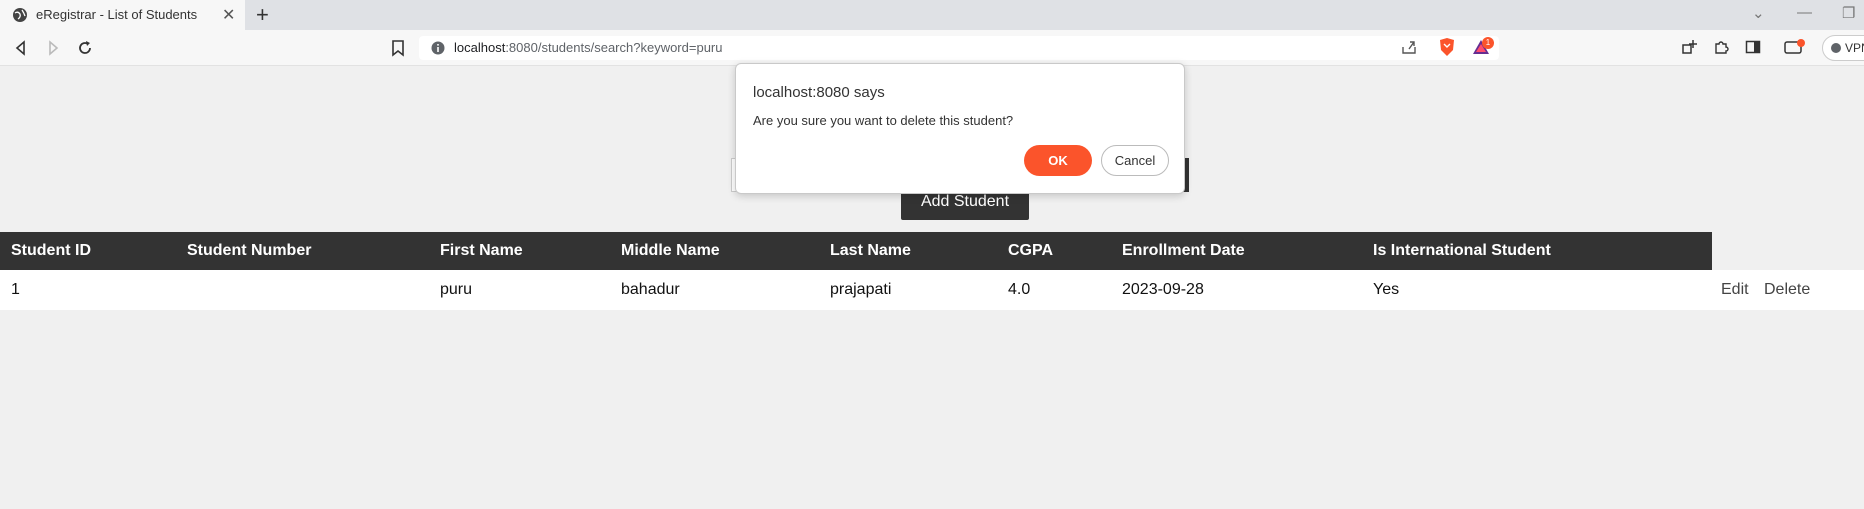 The image size is (1864, 509). What do you see at coordinates (117, 14) in the screenshot?
I see `tab-title: eRegistrar - List of Students` at bounding box center [117, 14].